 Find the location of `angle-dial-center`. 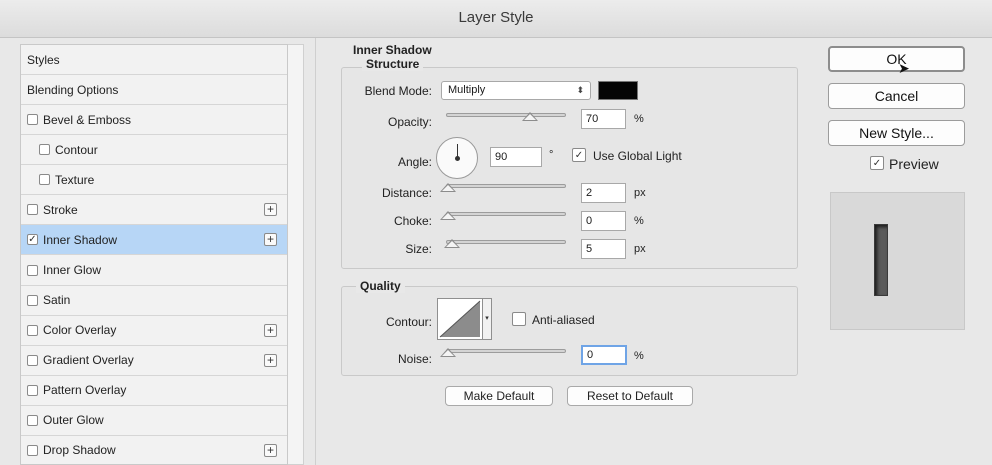

angle-dial-center is located at coordinates (457, 158).